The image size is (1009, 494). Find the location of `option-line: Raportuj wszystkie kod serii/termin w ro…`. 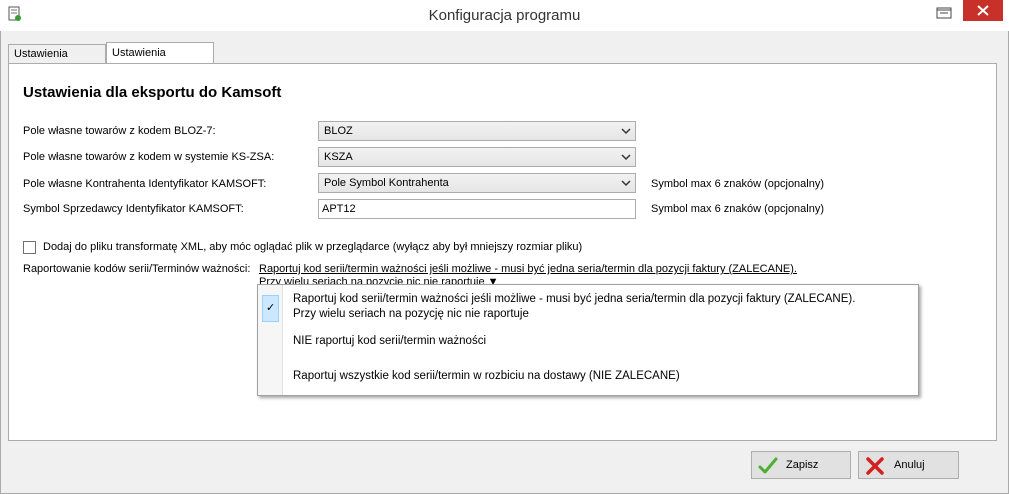

option-line: Raportuj wszystkie kod serii/termin w ro… is located at coordinates (486, 376).